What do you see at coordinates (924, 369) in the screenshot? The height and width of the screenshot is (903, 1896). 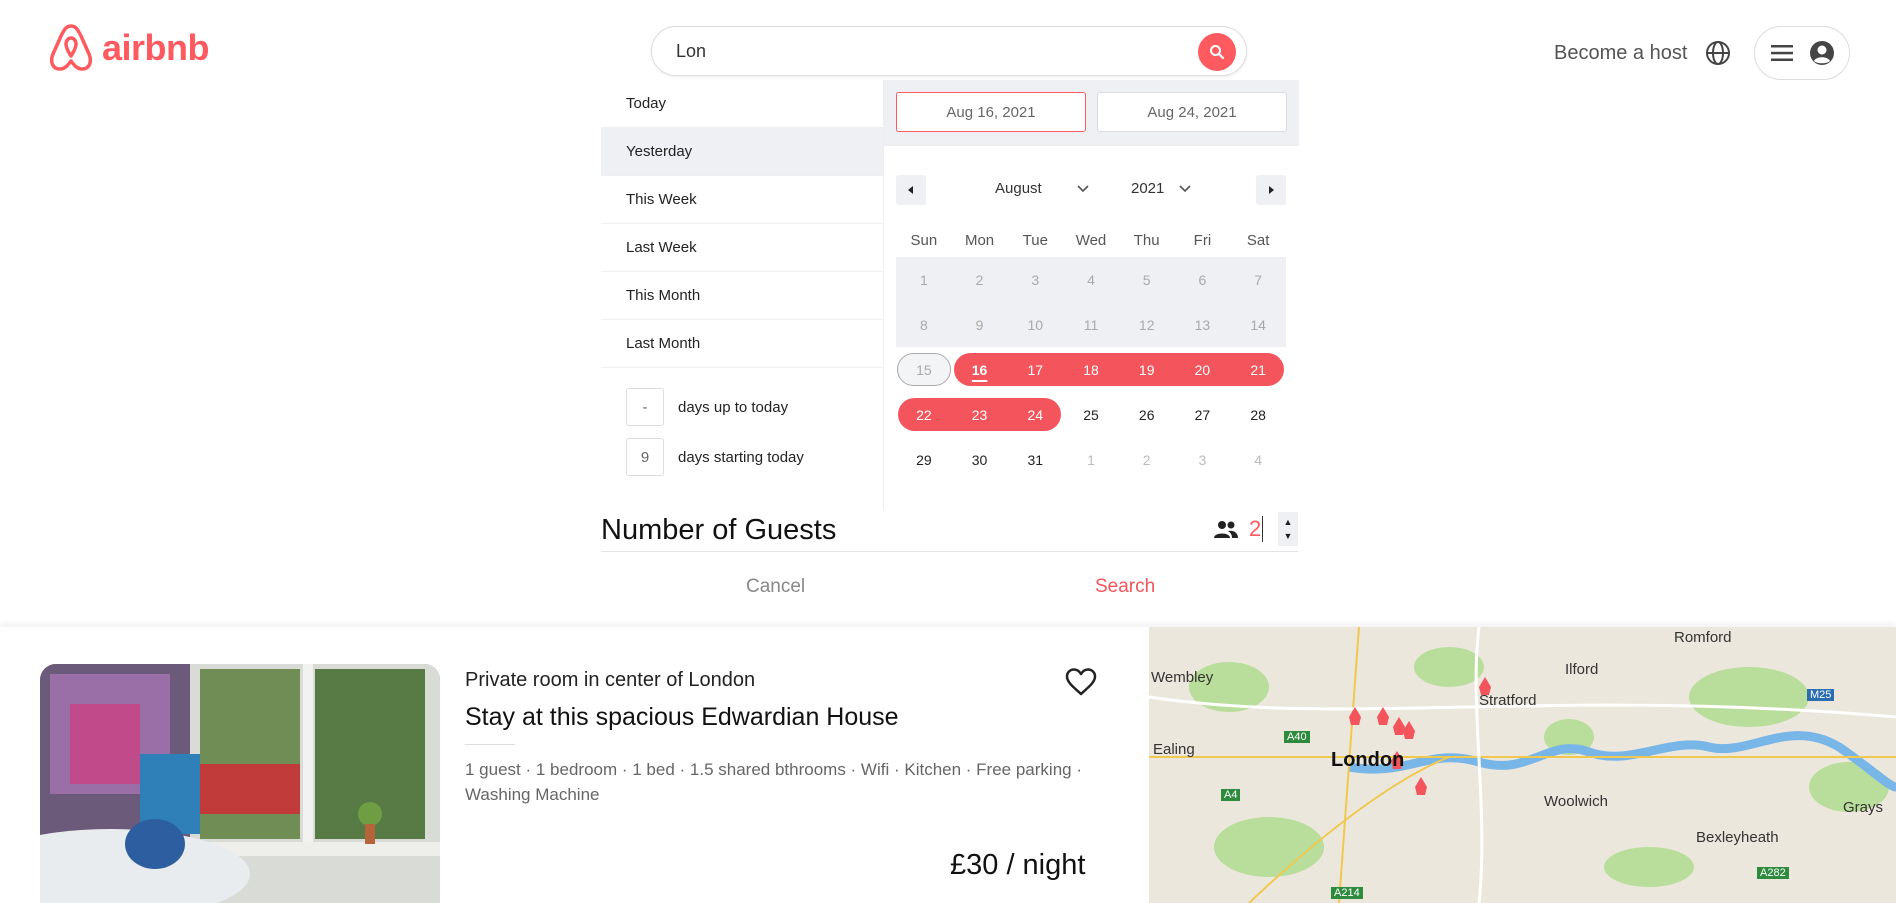 I see `calendar-day-number: 15` at bounding box center [924, 369].